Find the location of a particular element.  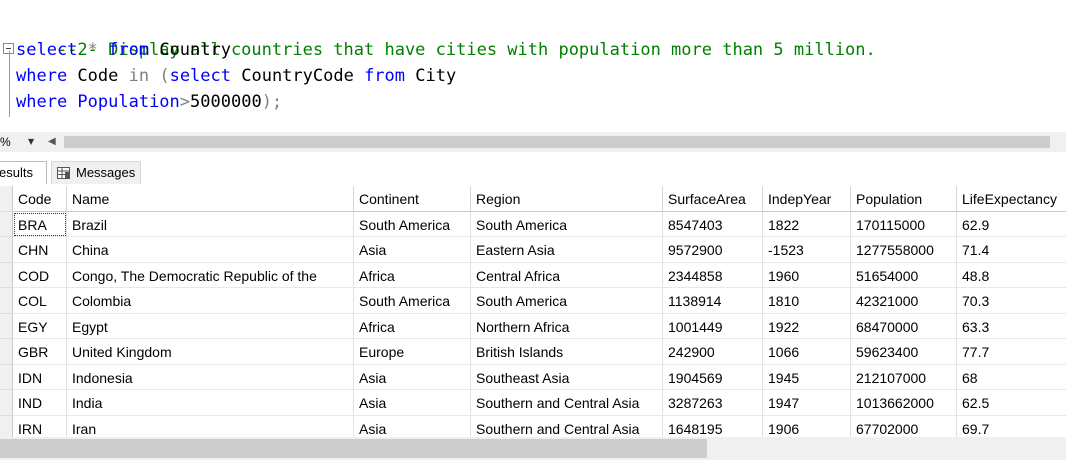

grid-cell: 1138914 is located at coordinates (713, 301).